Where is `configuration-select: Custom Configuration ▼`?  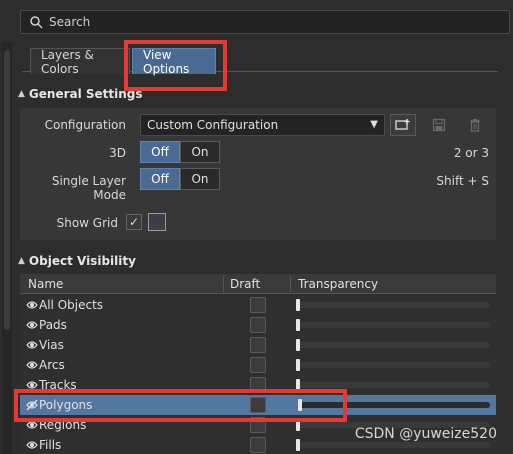 configuration-select: Custom Configuration ▼ is located at coordinates (262, 125).